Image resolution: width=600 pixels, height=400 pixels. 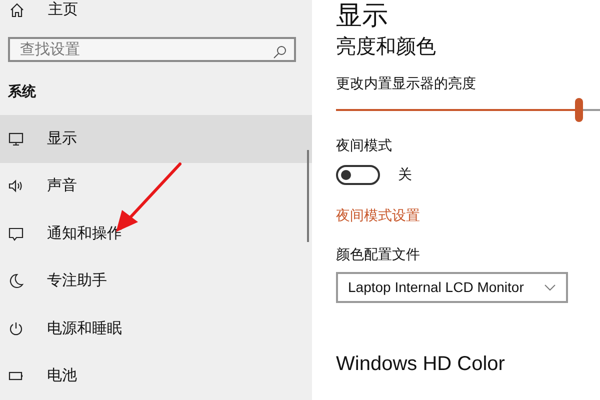 I want to click on moon-icon, so click(x=16, y=281).